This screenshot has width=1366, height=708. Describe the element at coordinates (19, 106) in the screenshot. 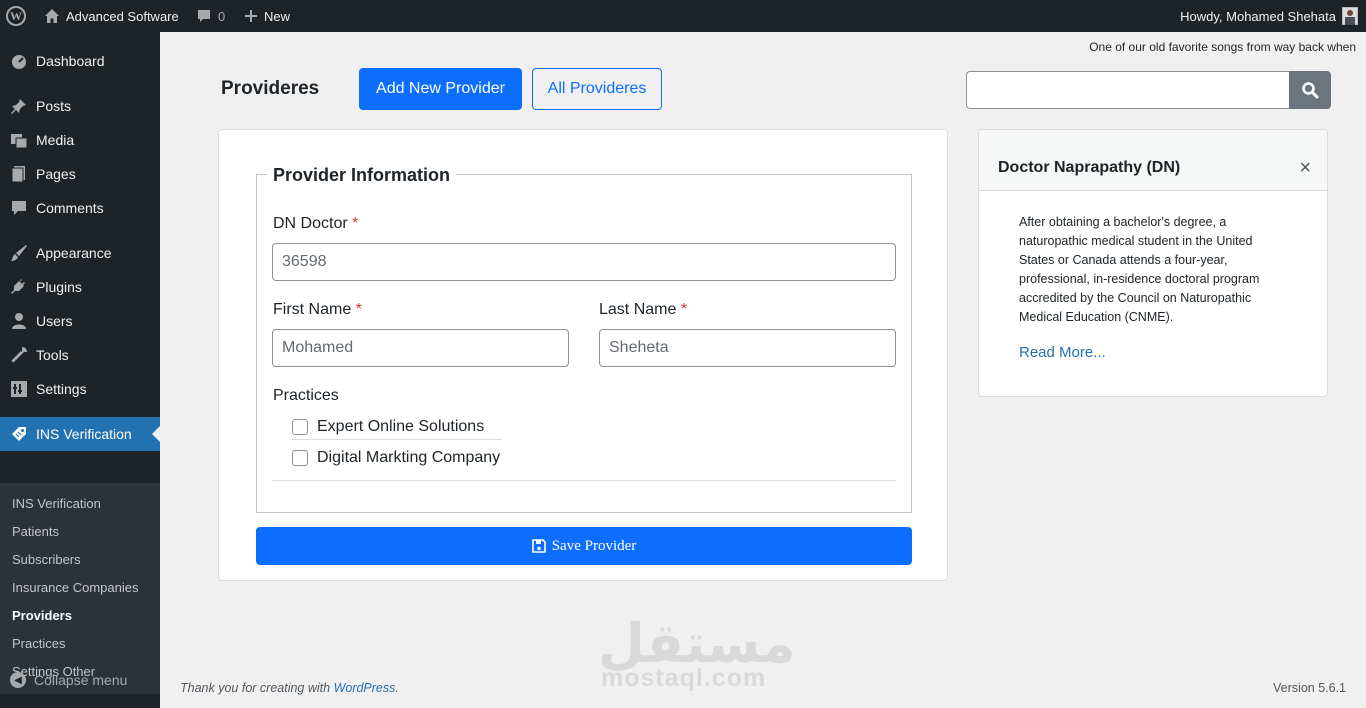

I see `pin-icon` at that location.